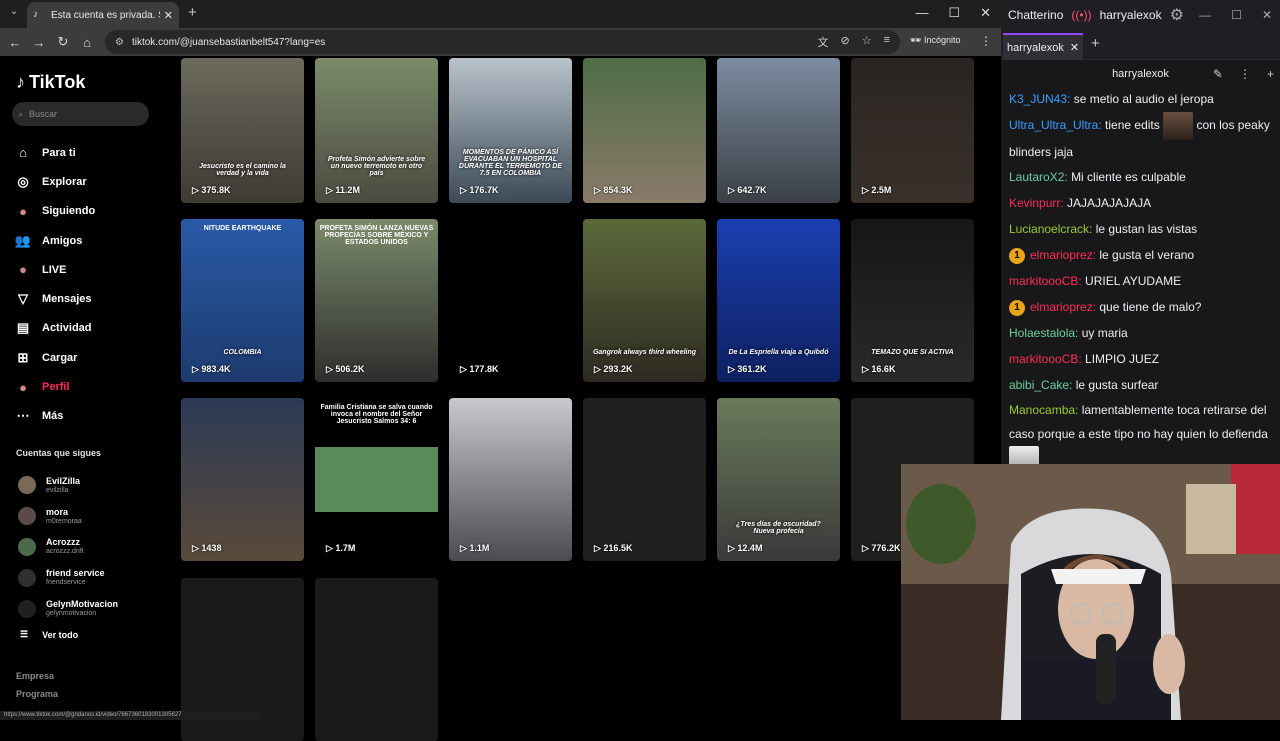 Image resolution: width=1280 pixels, height=741 pixels. Describe the element at coordinates (644, 479) in the screenshot. I see `video-thumbnail: ▷ 216.5K` at that location.